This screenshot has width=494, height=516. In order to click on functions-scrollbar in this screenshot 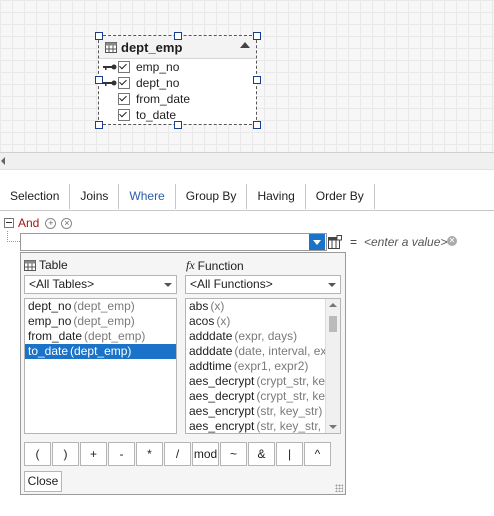, I will do `click(332, 366)`.